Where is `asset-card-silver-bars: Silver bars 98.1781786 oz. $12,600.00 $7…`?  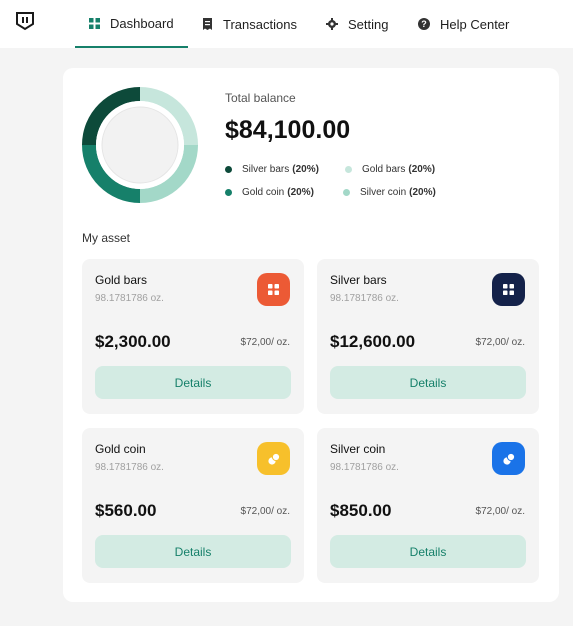
asset-card-silver-bars: Silver bars 98.1781786 oz. $12,600.00 $7… is located at coordinates (428, 336).